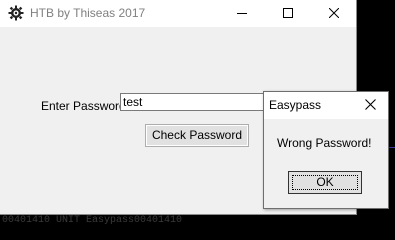 The width and height of the screenshot is (395, 240). Describe the element at coordinates (197, 135) in the screenshot. I see `check-password-button: Check Password` at that location.